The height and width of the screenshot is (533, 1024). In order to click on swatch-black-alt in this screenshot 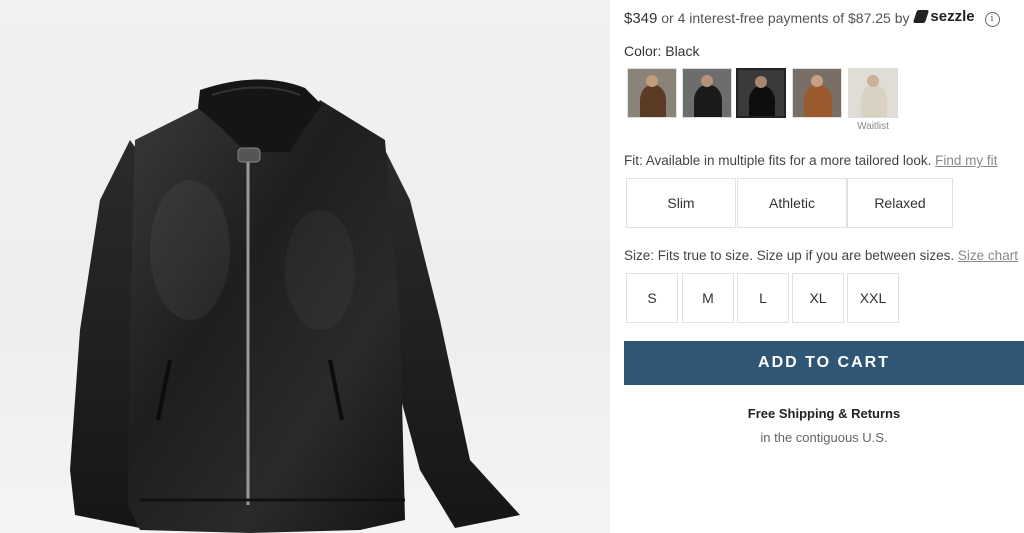, I will do `click(707, 93)`.